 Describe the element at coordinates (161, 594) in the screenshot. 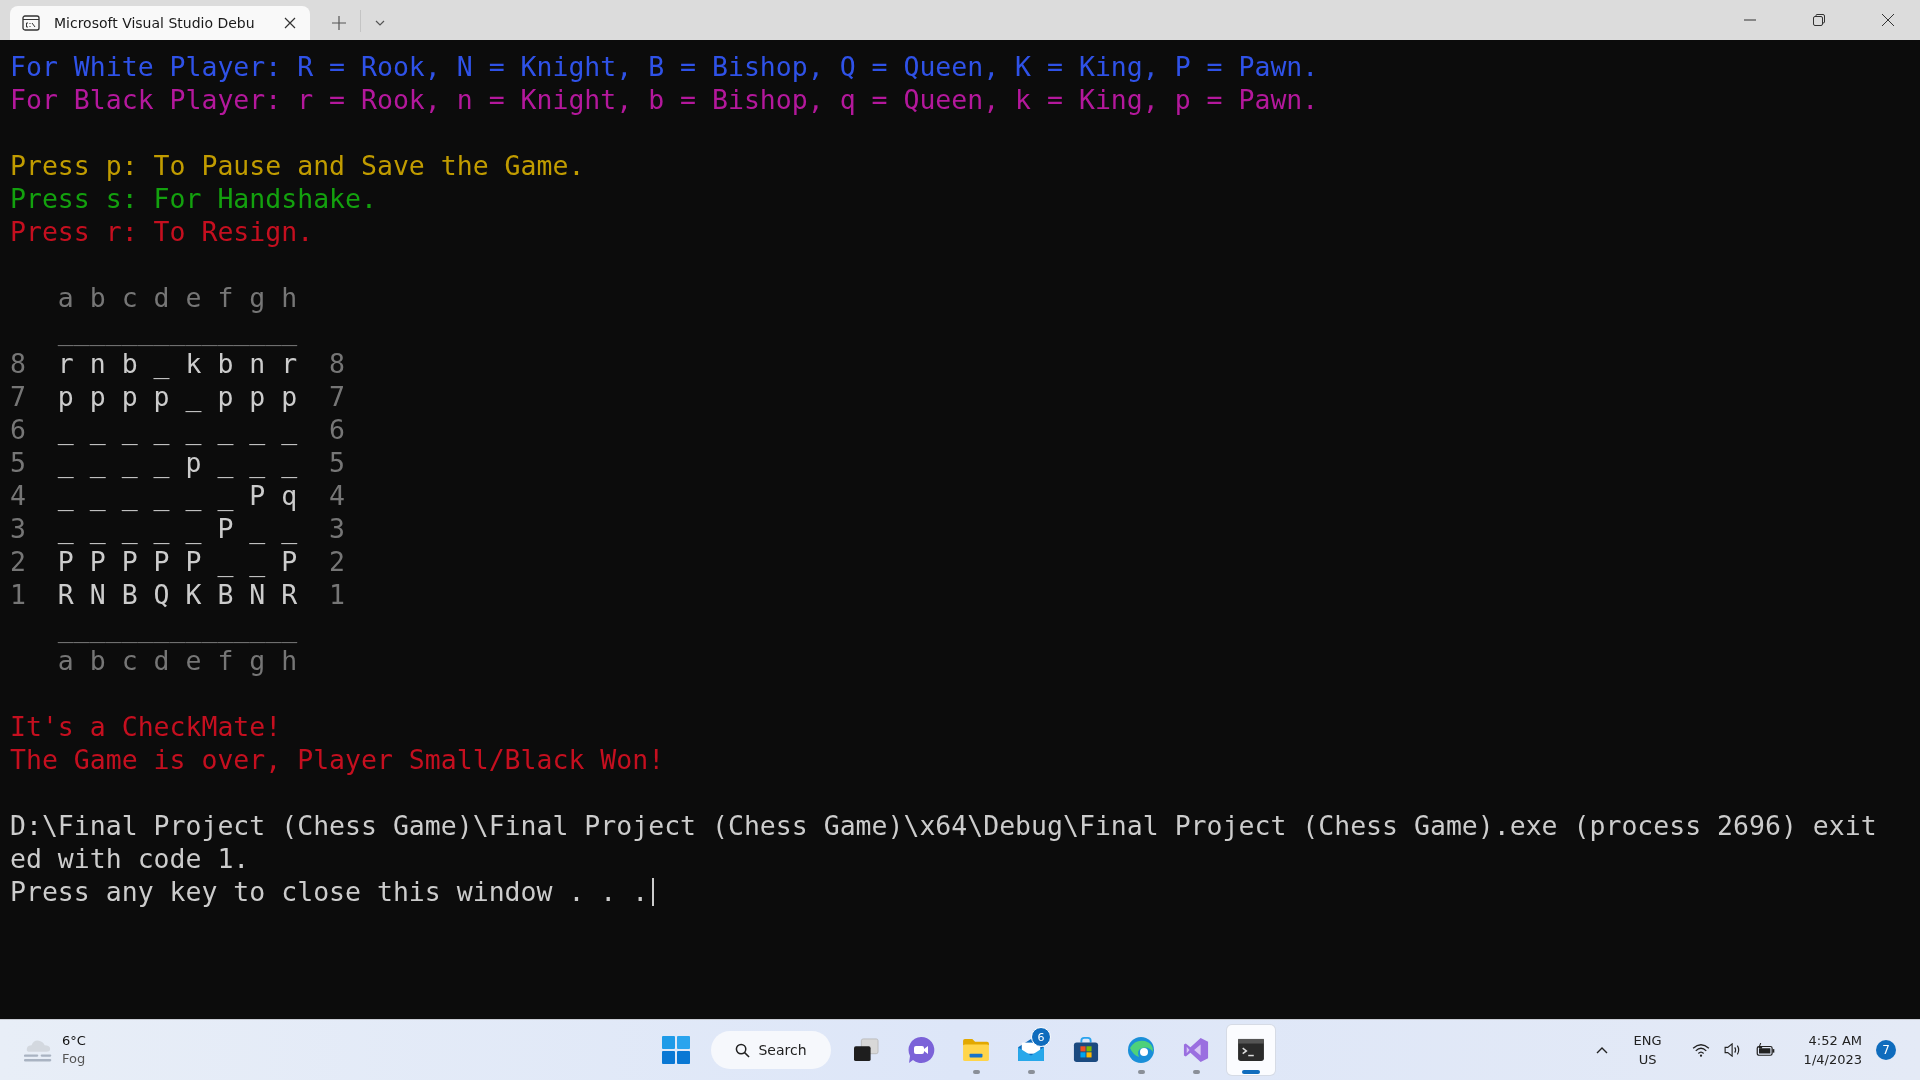

I see `board-symbol: Q` at that location.